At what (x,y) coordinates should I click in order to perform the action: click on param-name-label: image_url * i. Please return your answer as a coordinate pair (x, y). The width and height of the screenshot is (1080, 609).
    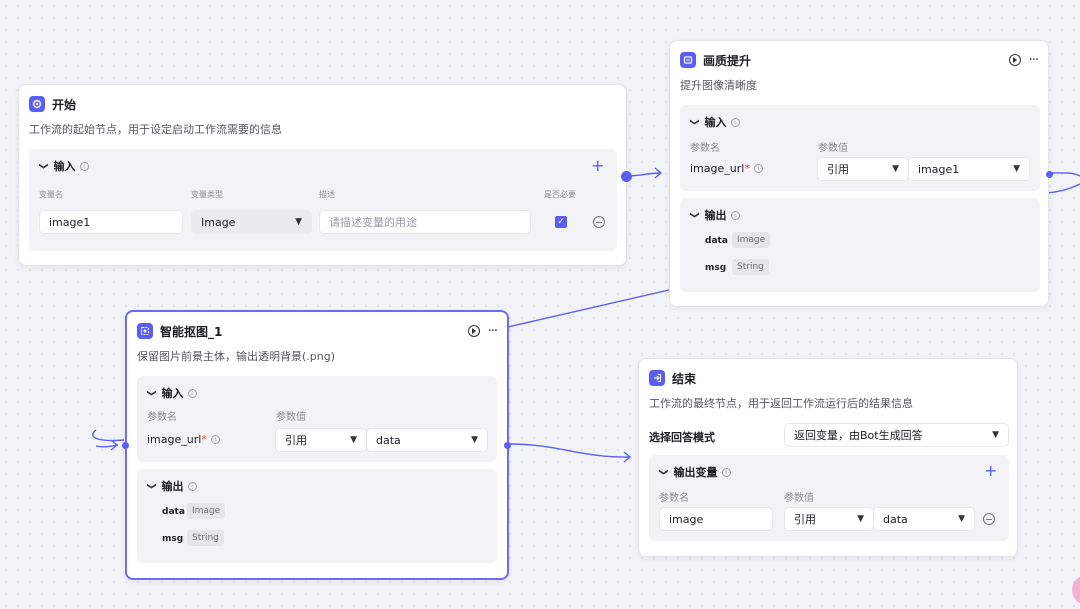
    Looking at the image, I should click on (183, 439).